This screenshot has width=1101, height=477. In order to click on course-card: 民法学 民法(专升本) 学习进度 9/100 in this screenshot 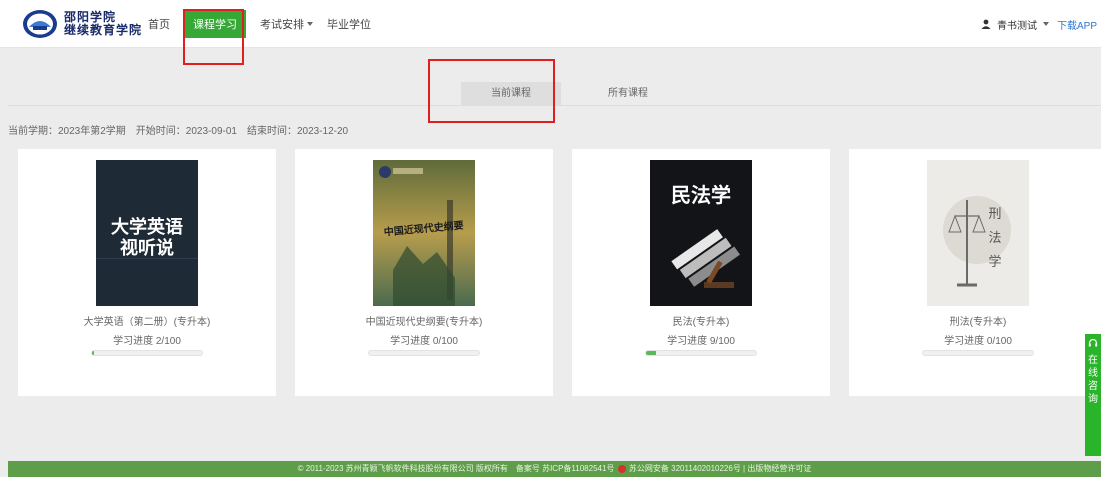, I will do `click(701, 272)`.